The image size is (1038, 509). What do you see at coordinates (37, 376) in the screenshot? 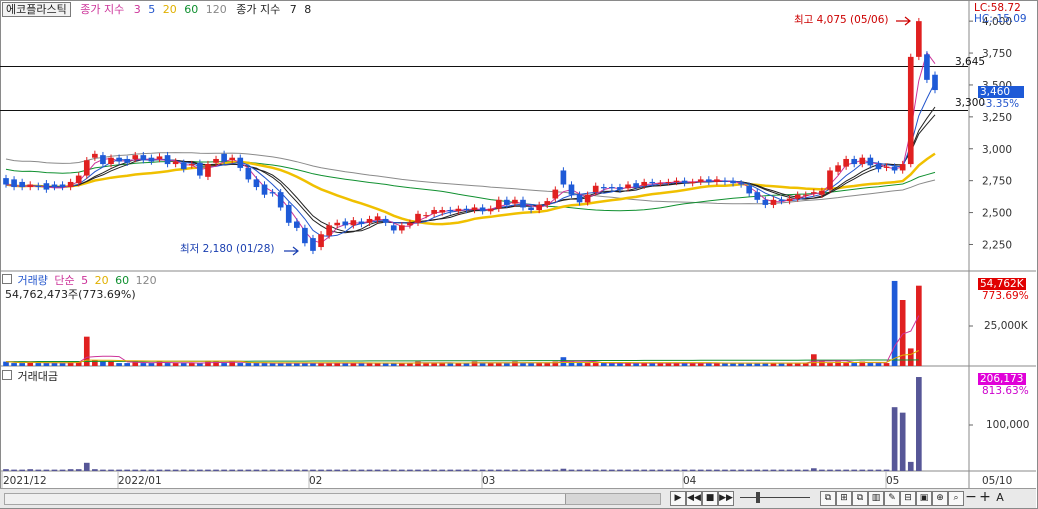
I see `amount-label: 거래대금` at bounding box center [37, 376].